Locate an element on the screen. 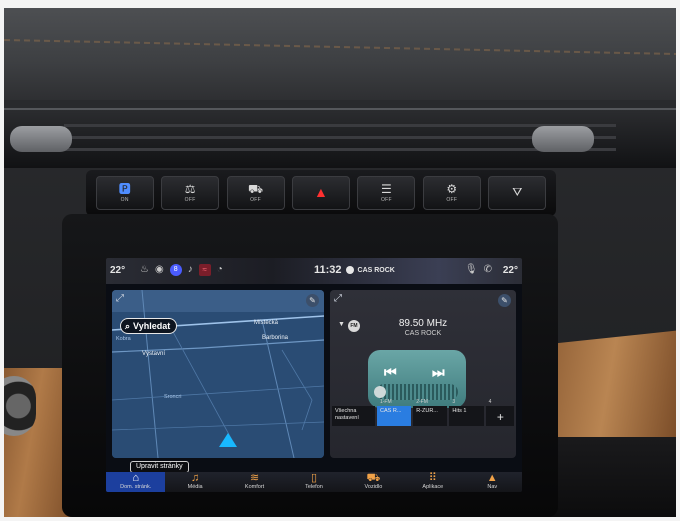 The height and width of the screenshot is (521, 680). switch-4: ☰ OFF is located at coordinates (386, 193).